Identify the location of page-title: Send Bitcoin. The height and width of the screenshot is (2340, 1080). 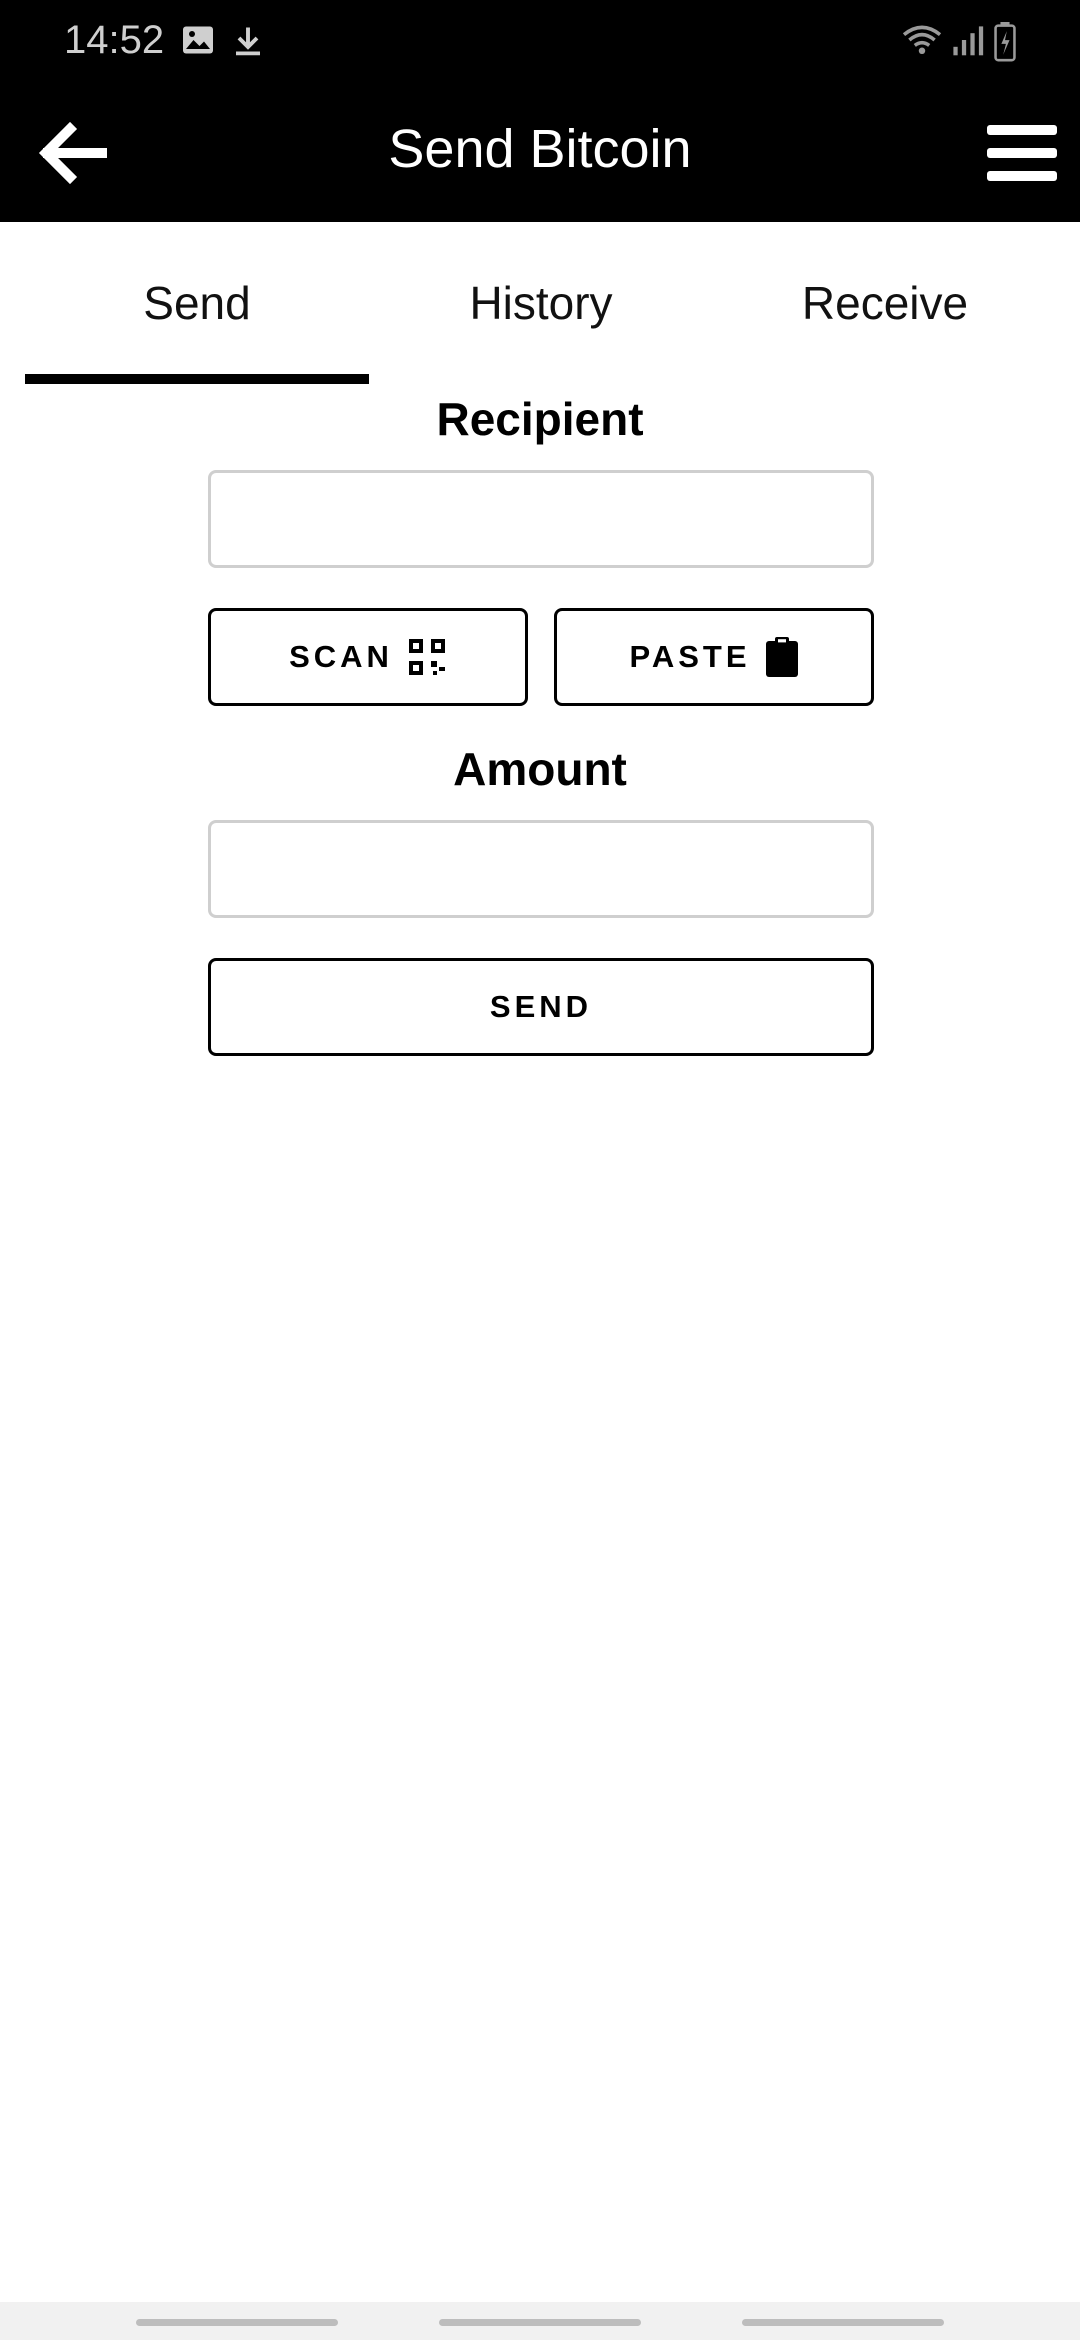
(540, 149).